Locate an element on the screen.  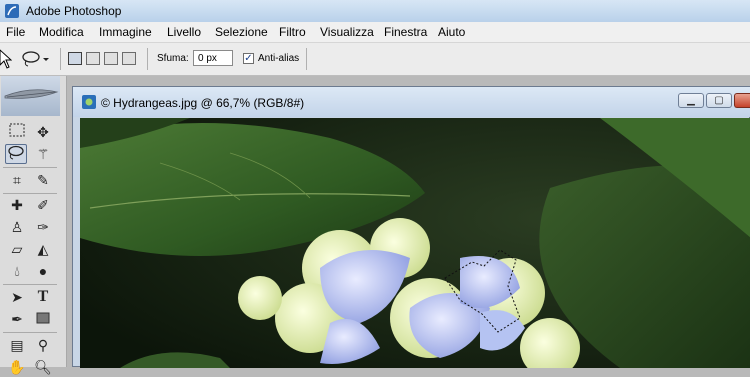
slice-tool: ✎ is located at coordinates (43, 180).